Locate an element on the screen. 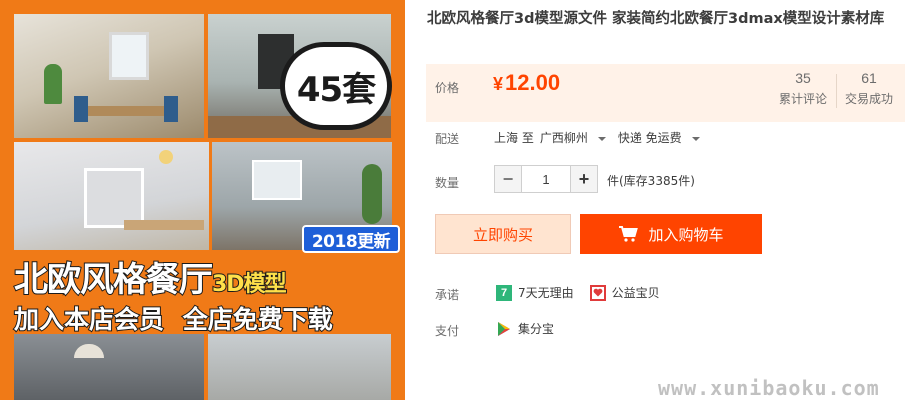 The width and height of the screenshot is (905, 400). quantity-label: 数量 is located at coordinates (447, 183).